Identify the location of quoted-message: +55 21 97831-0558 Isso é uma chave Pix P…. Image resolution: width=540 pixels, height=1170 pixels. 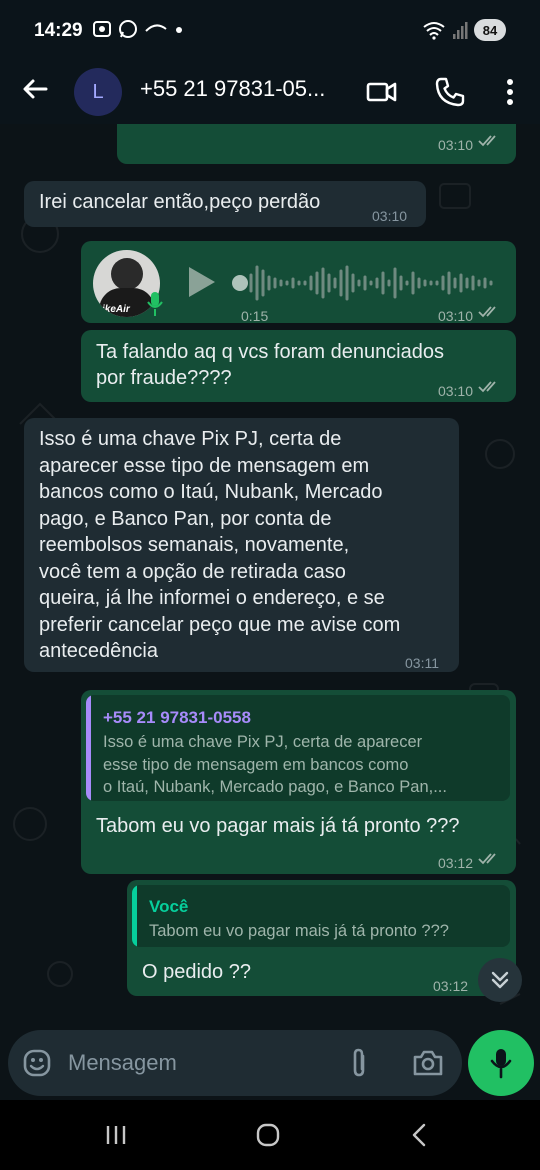
(298, 748).